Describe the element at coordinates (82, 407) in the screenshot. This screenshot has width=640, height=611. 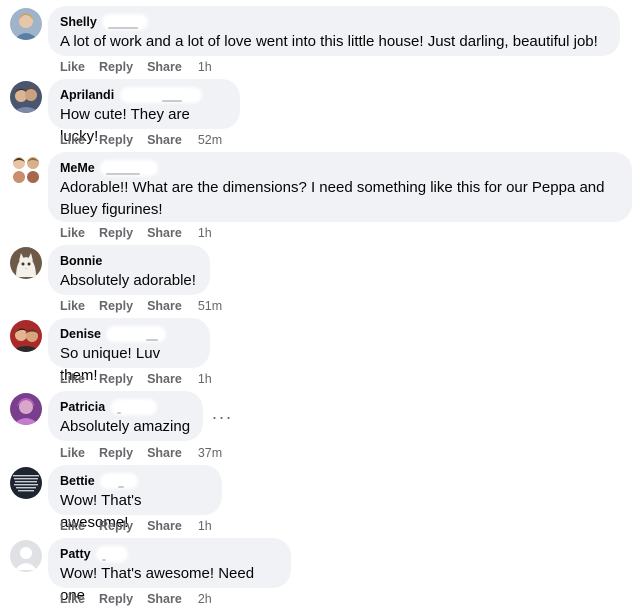
I see `commenter-name: Patricia` at that location.